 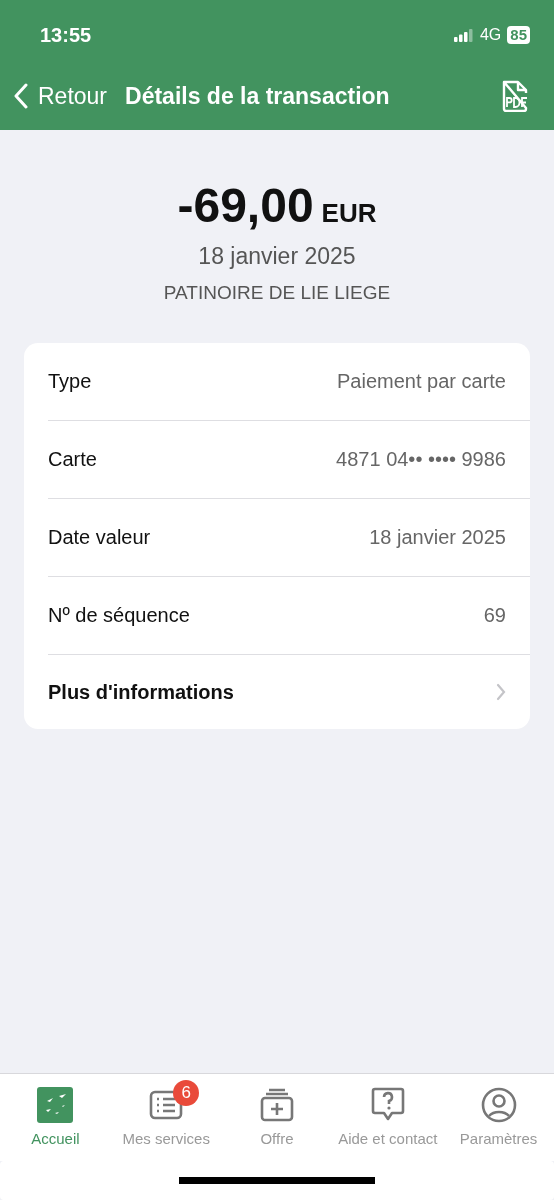 What do you see at coordinates (72, 459) in the screenshot?
I see `detail-label: Carte` at bounding box center [72, 459].